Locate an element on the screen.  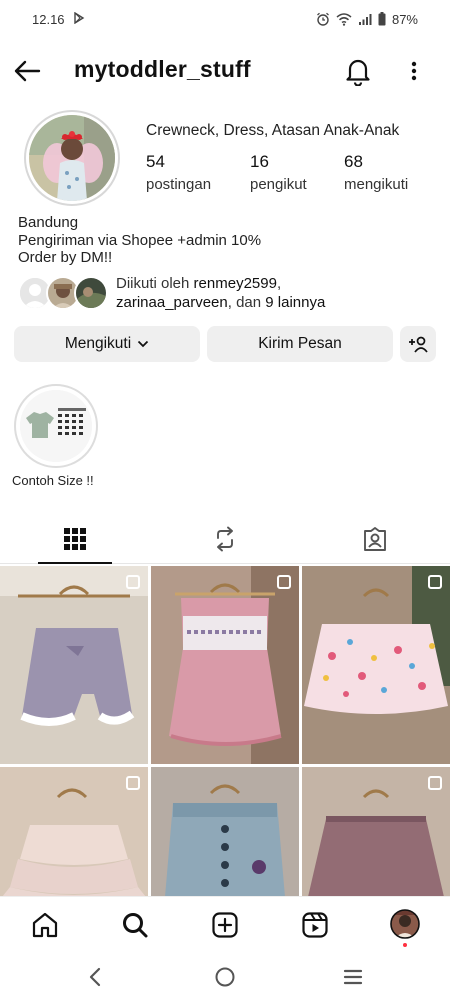
nav-search is located at coordinates (135, 925).